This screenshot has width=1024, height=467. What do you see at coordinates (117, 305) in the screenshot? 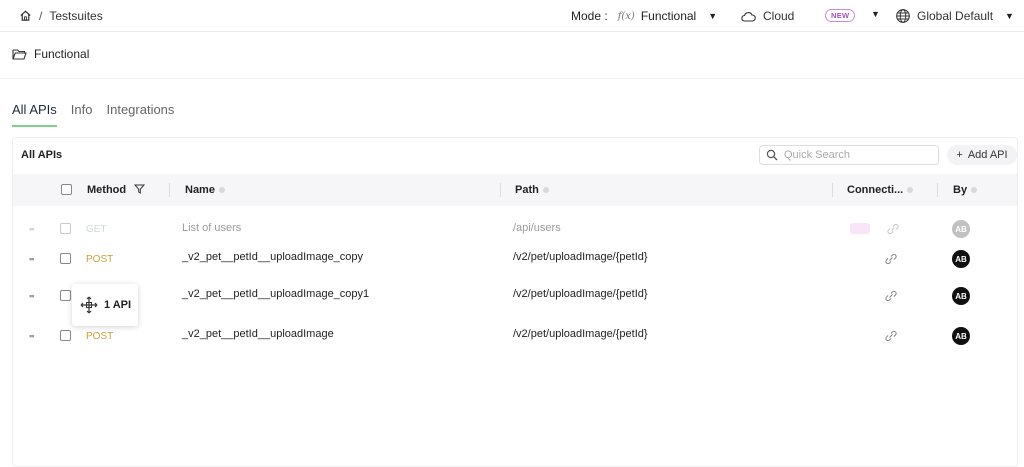
I see `drag-count-label: 1 API` at bounding box center [117, 305].